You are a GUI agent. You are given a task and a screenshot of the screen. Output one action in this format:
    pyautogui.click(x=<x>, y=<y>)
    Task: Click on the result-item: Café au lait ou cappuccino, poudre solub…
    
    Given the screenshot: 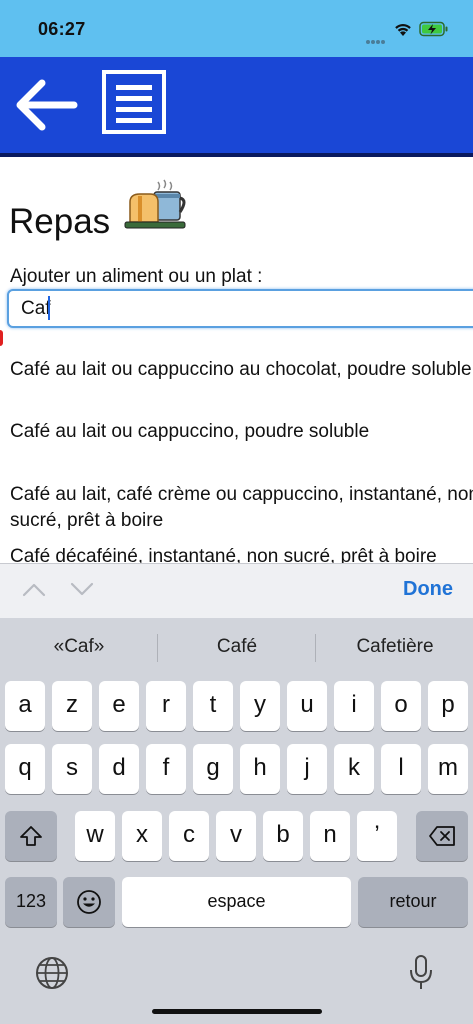 What is the action you would take?
    pyautogui.click(x=241, y=432)
    